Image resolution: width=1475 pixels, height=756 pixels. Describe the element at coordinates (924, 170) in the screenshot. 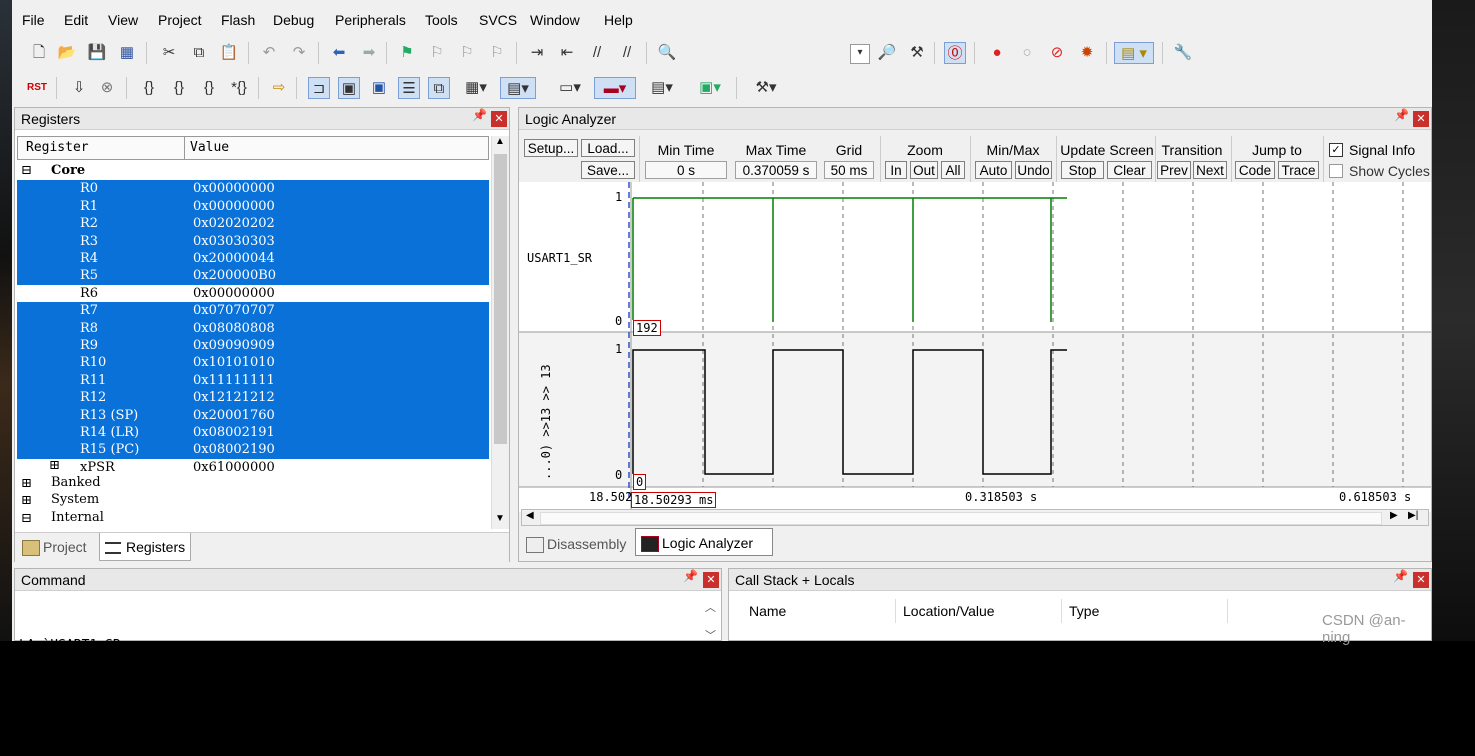

I see `zoom-out-button: Out` at that location.